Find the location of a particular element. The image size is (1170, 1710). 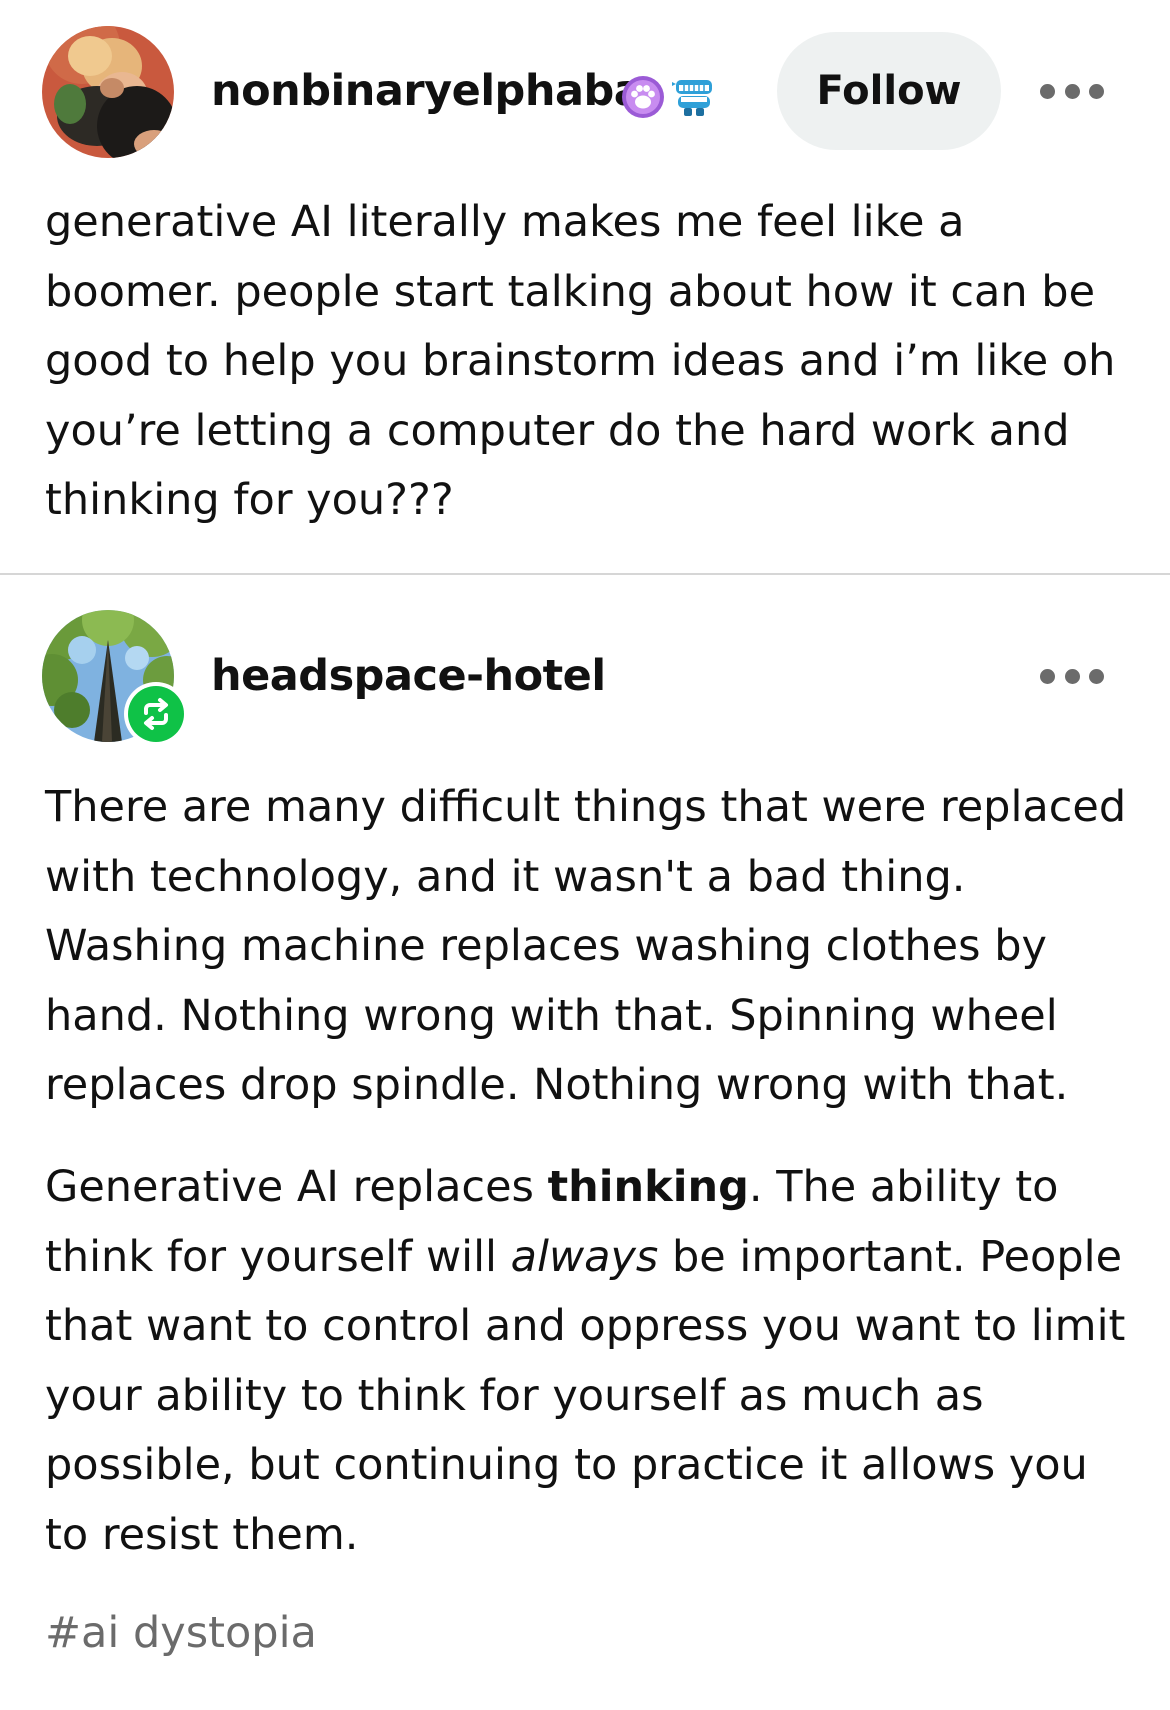

chattering-teeth-badge-icon is located at coordinates (692, 98).